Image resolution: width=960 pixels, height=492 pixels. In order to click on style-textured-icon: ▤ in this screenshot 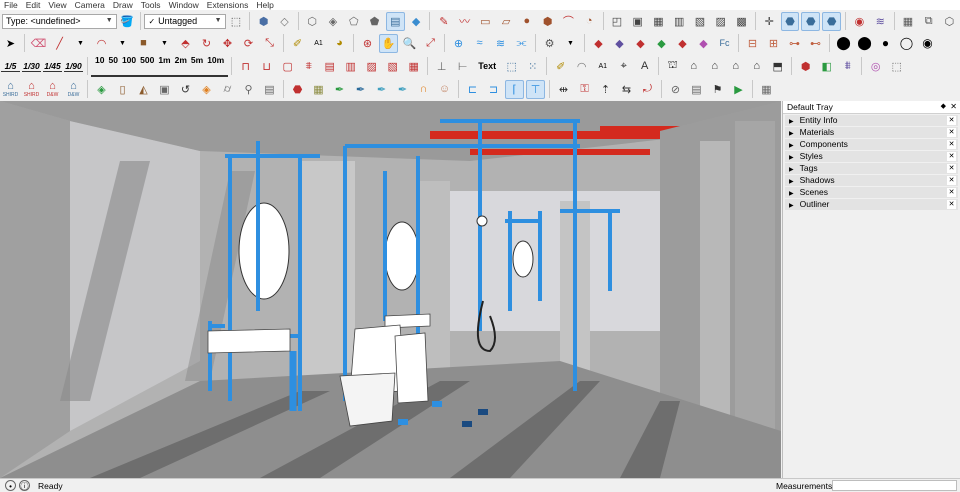, I will do `click(395, 21)`.